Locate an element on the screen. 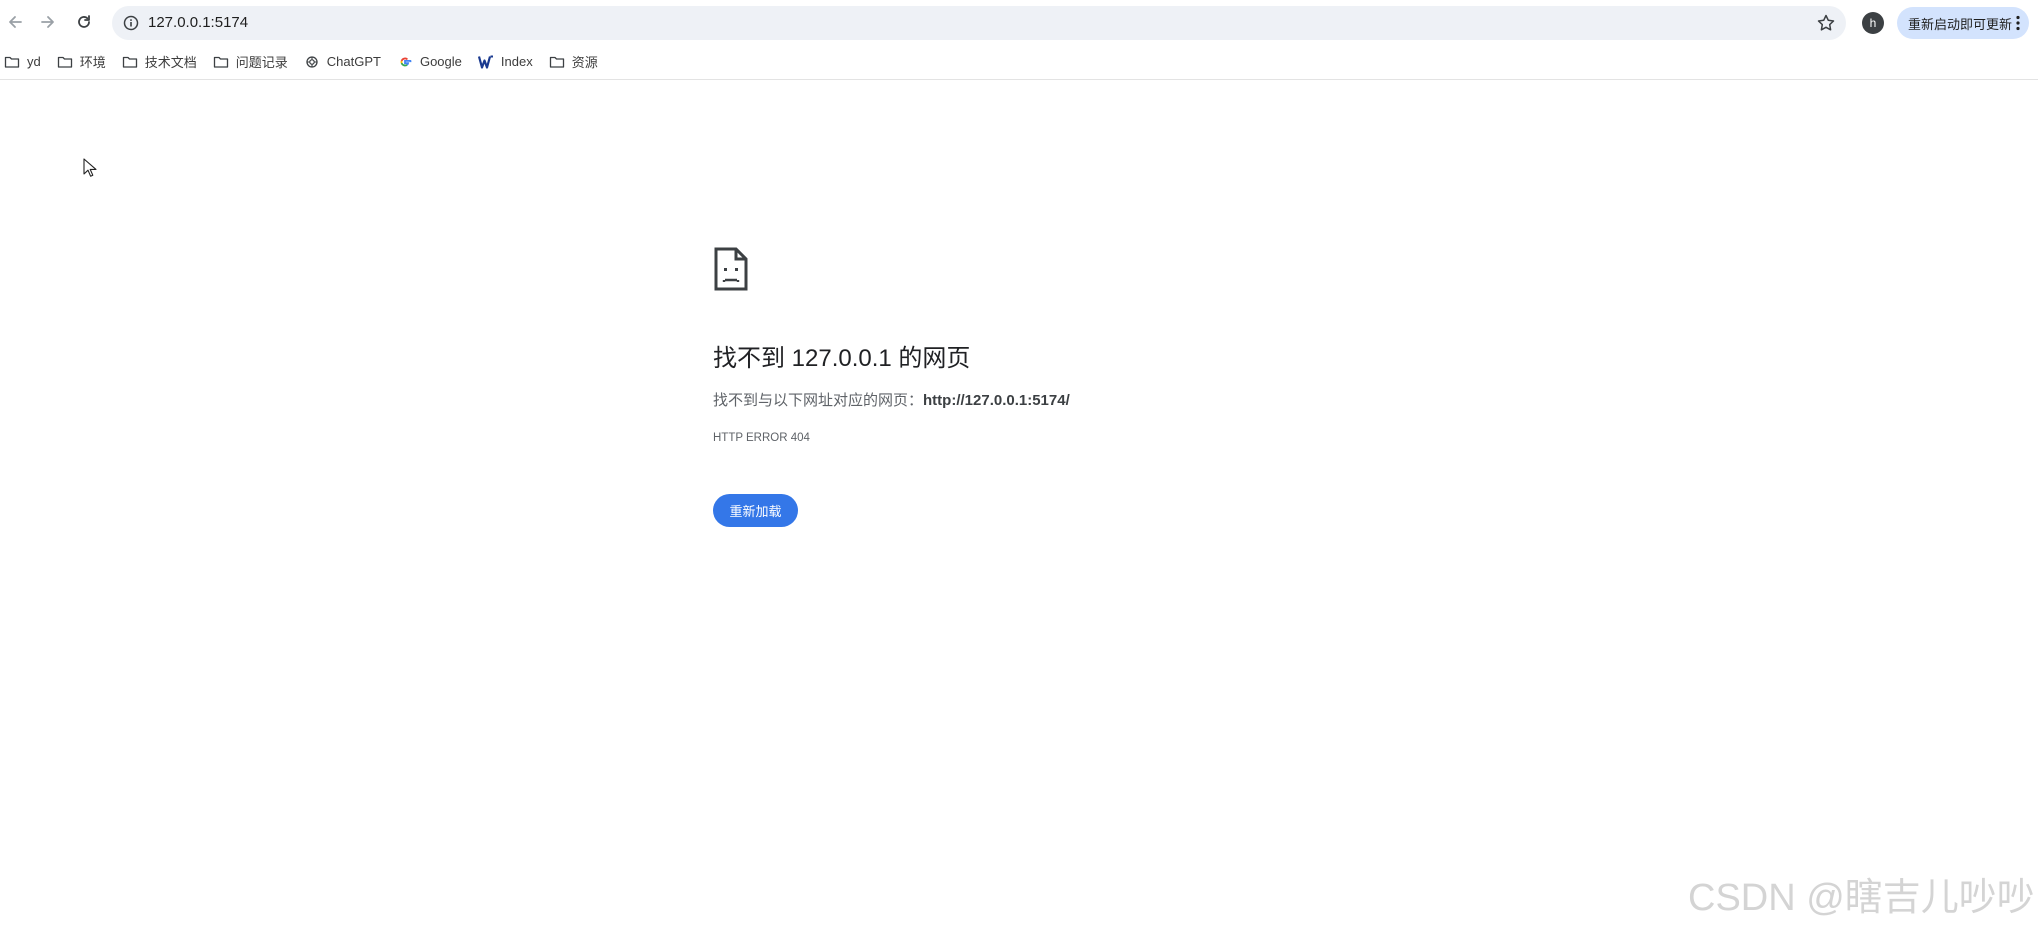 Image resolution: width=2038 pixels, height=925 pixels. reload-toolbar-button is located at coordinates (84, 22).